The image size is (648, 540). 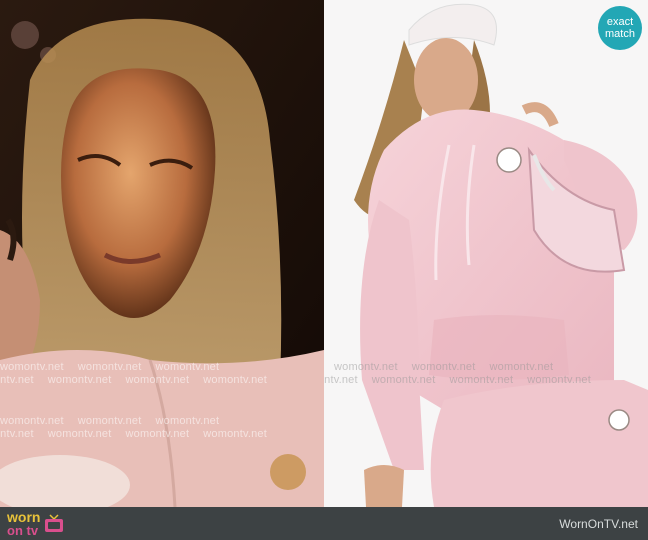 I want to click on wornontv-logo: worn on tv, so click(x=36, y=523).